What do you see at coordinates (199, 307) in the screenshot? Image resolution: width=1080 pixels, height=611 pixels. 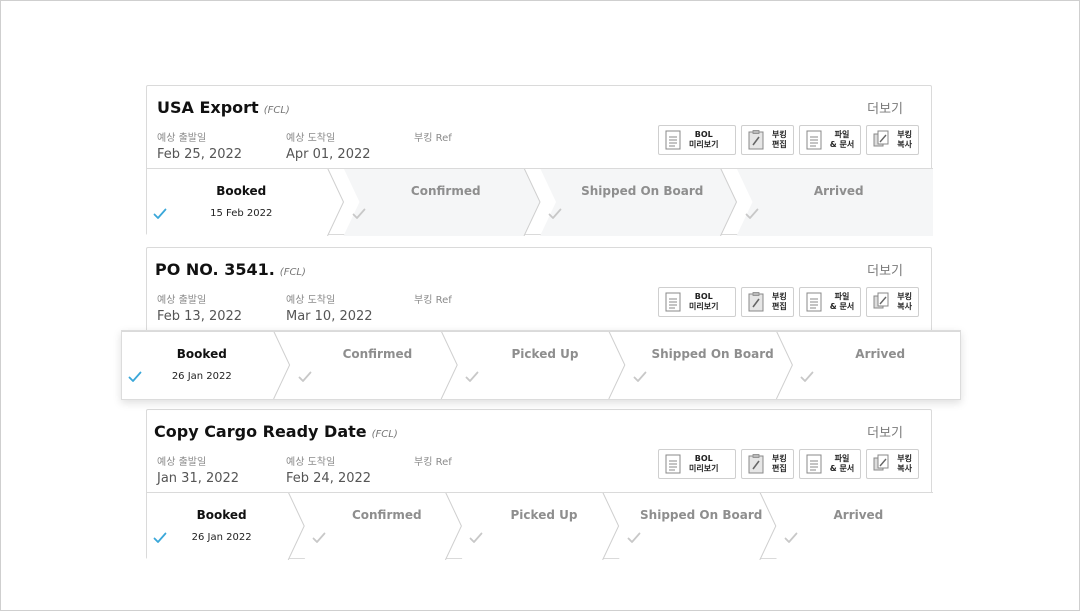 I see `departure-field: 예상 출발일 Feb 13, 2022` at bounding box center [199, 307].